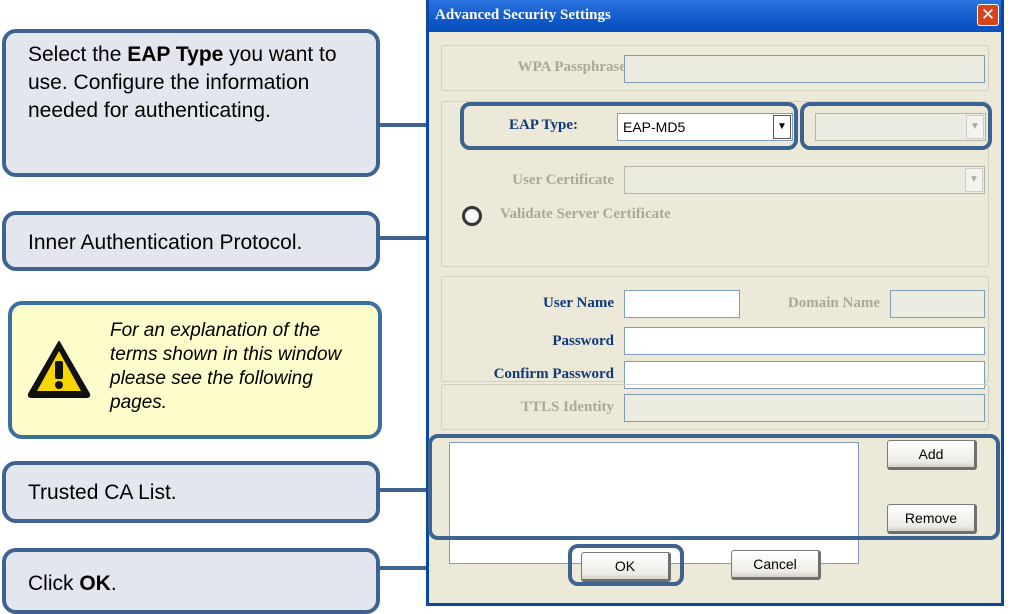 The width and height of the screenshot is (1019, 614). Describe the element at coordinates (629, 126) in the screenshot. I see `highlight-eap-type` at that location.